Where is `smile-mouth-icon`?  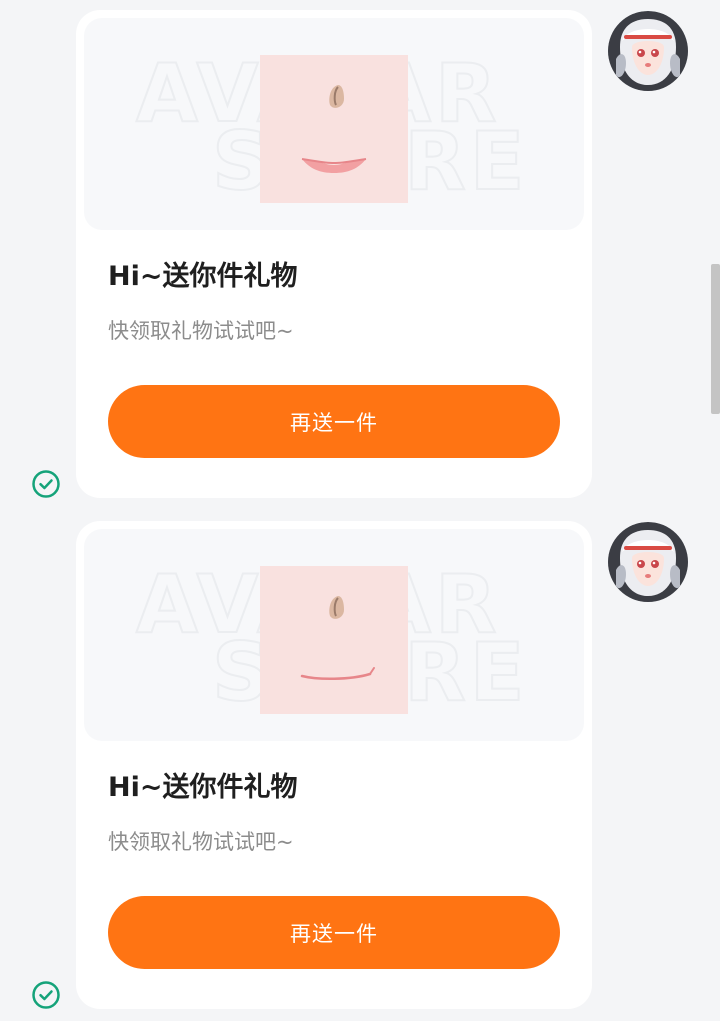 smile-mouth-icon is located at coordinates (334, 129).